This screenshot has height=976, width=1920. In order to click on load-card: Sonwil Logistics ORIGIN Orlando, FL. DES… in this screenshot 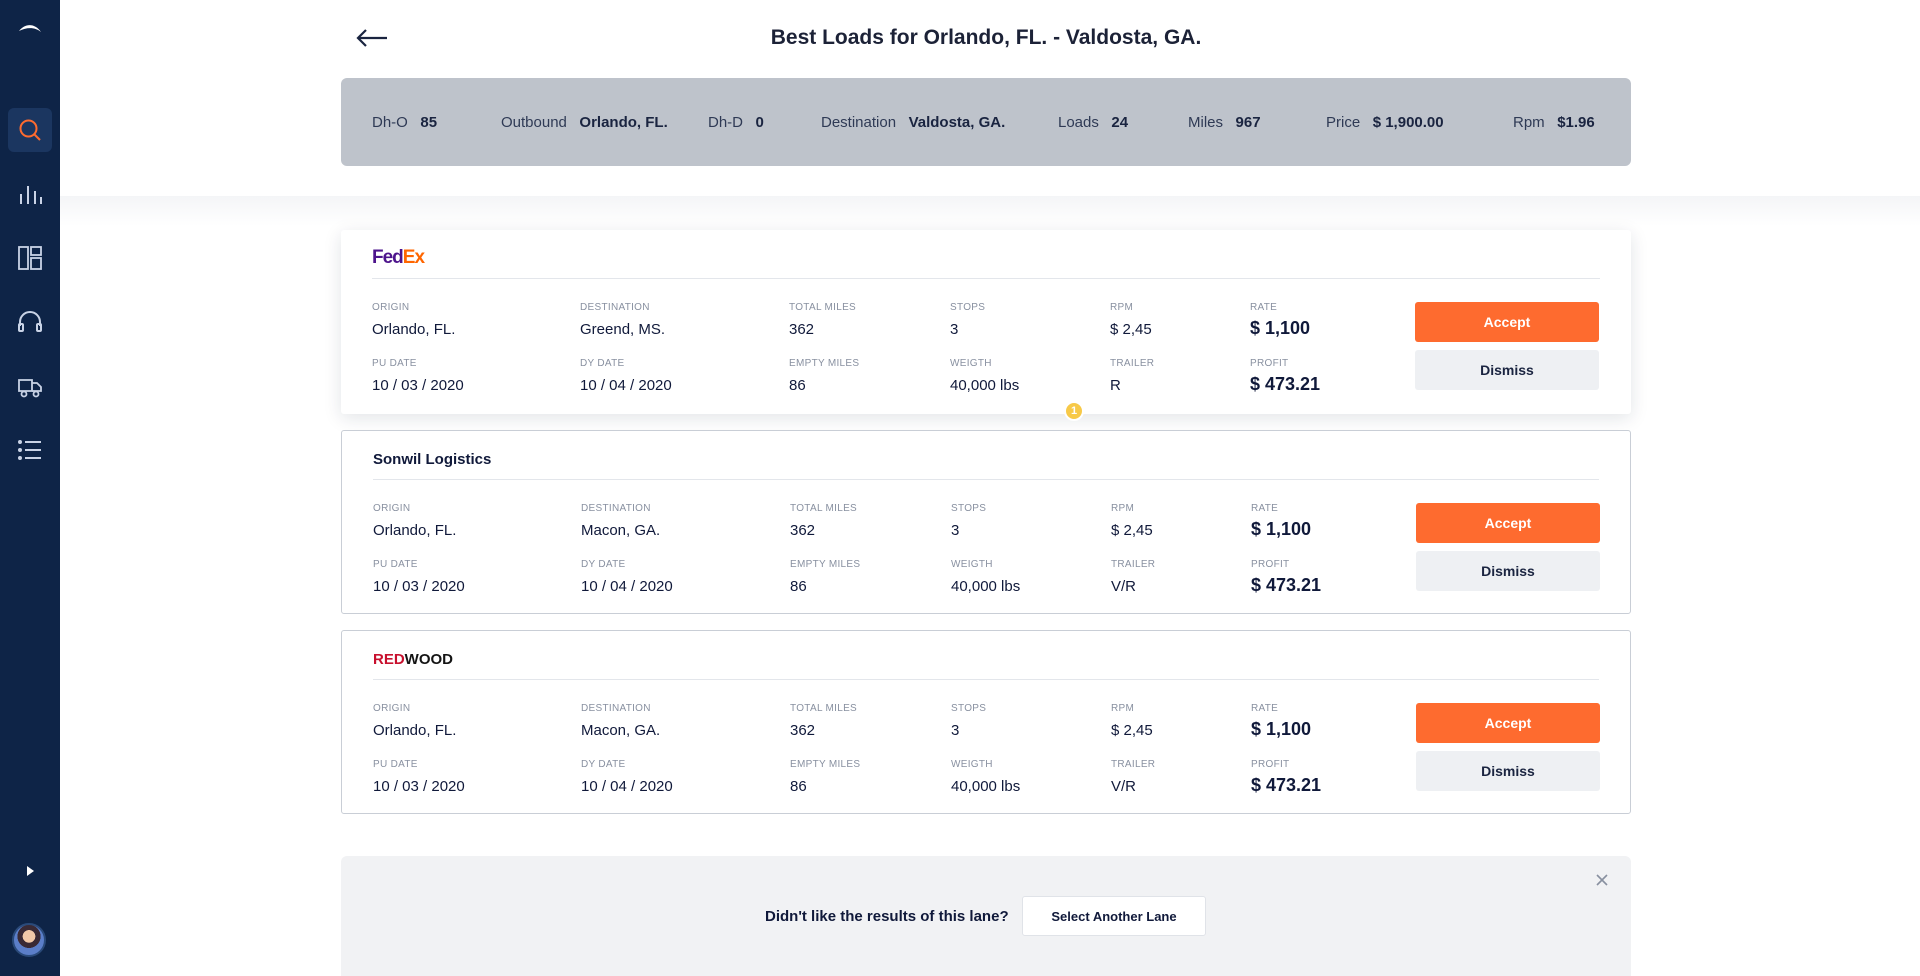, I will do `click(986, 522)`.